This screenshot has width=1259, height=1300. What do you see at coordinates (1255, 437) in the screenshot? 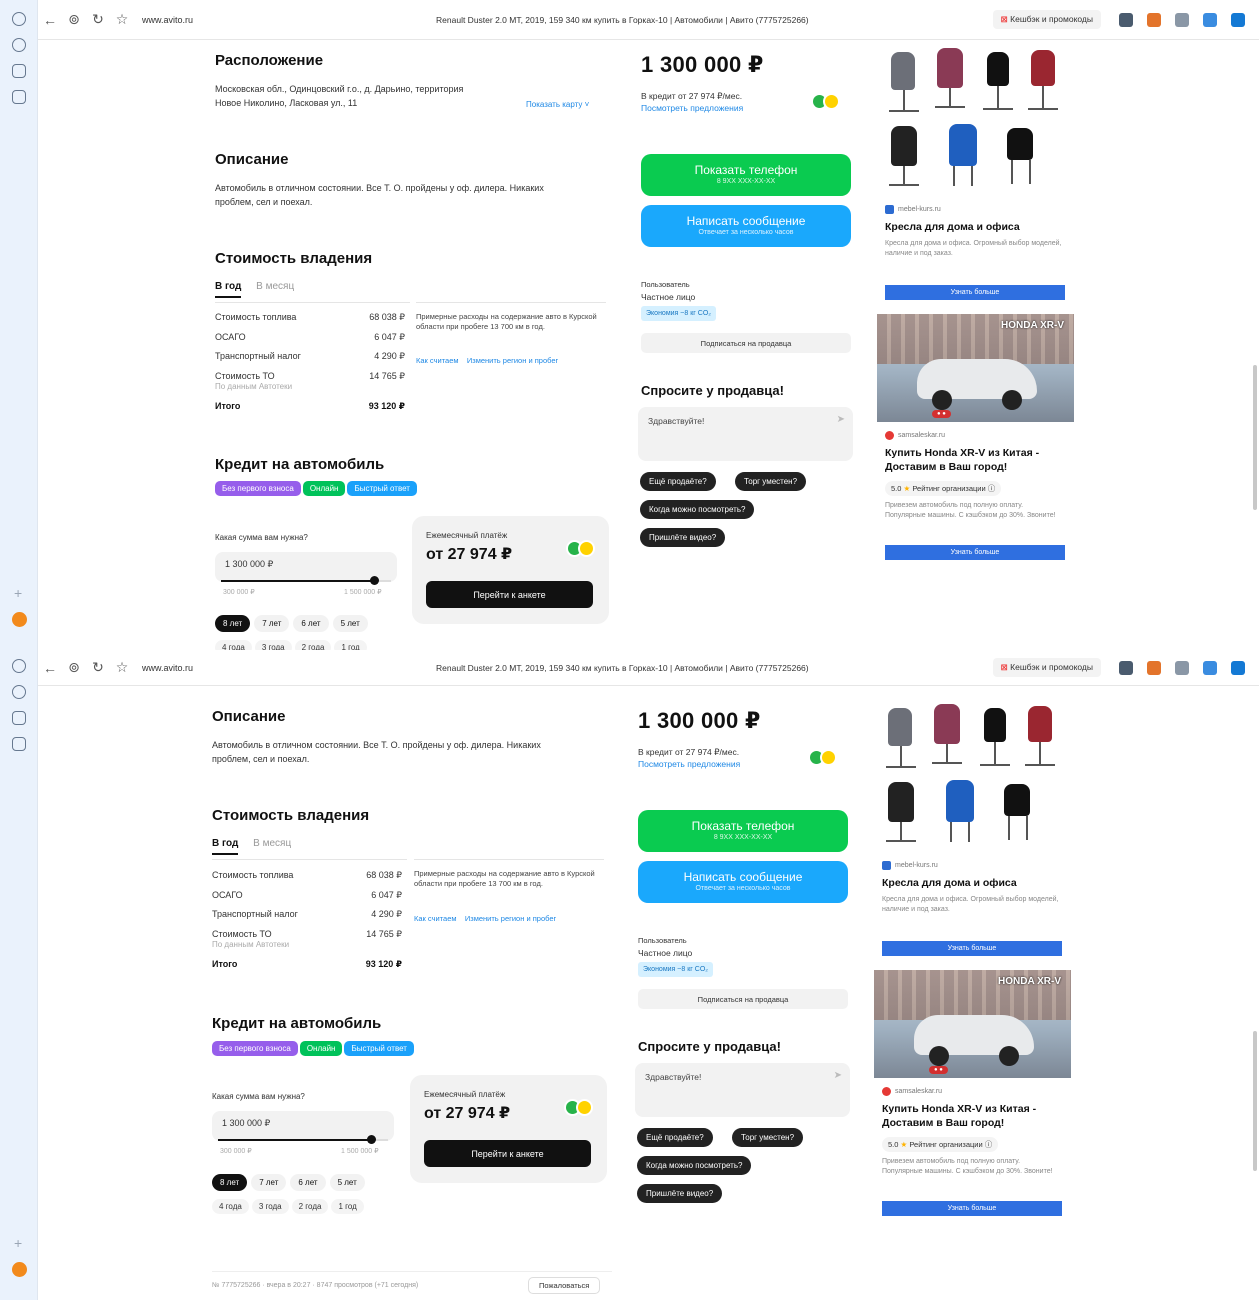
I see `scrollbar-thumb` at bounding box center [1255, 437].